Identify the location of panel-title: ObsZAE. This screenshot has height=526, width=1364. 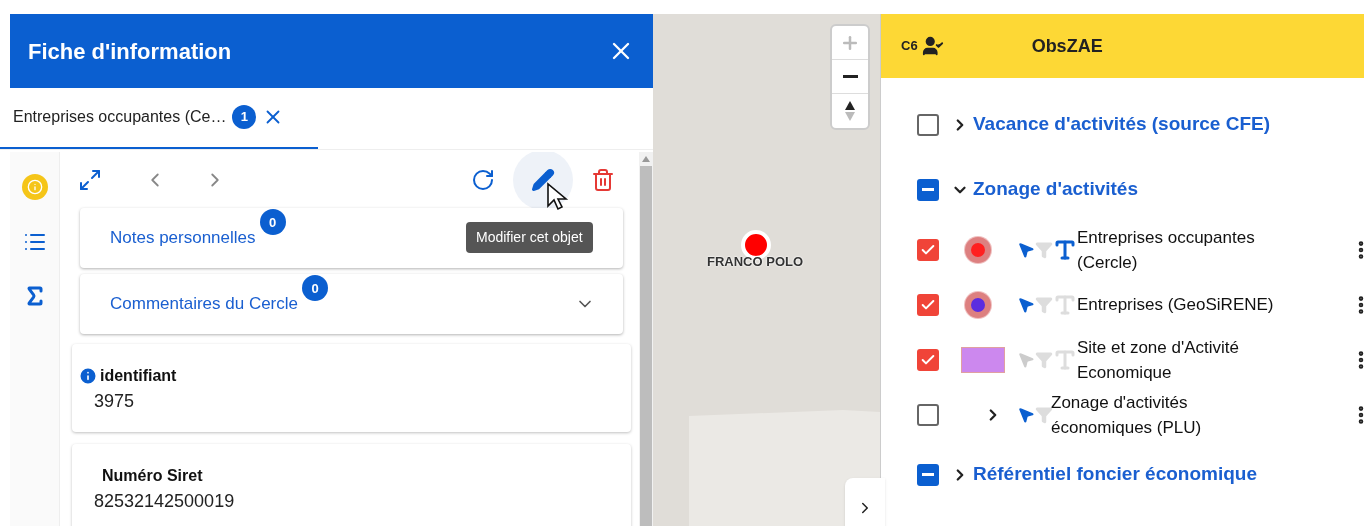
(1067, 46).